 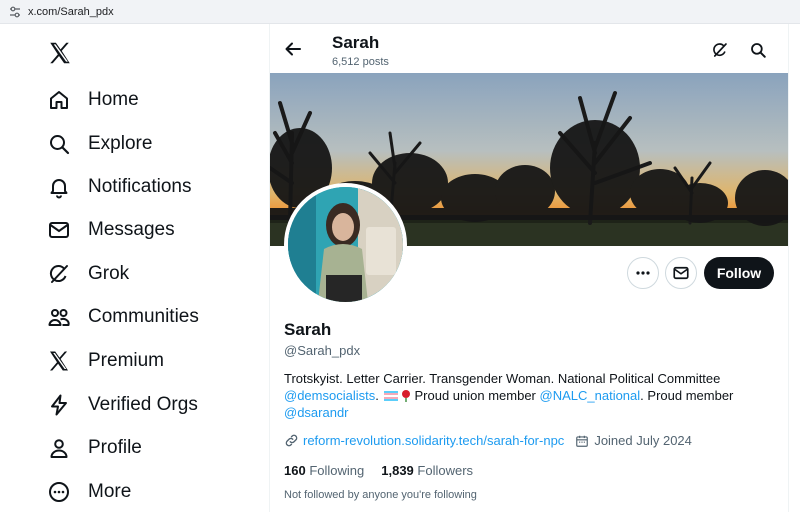 What do you see at coordinates (590, 395) in the screenshot?
I see `bio-mention-link: @NALC_national` at bounding box center [590, 395].